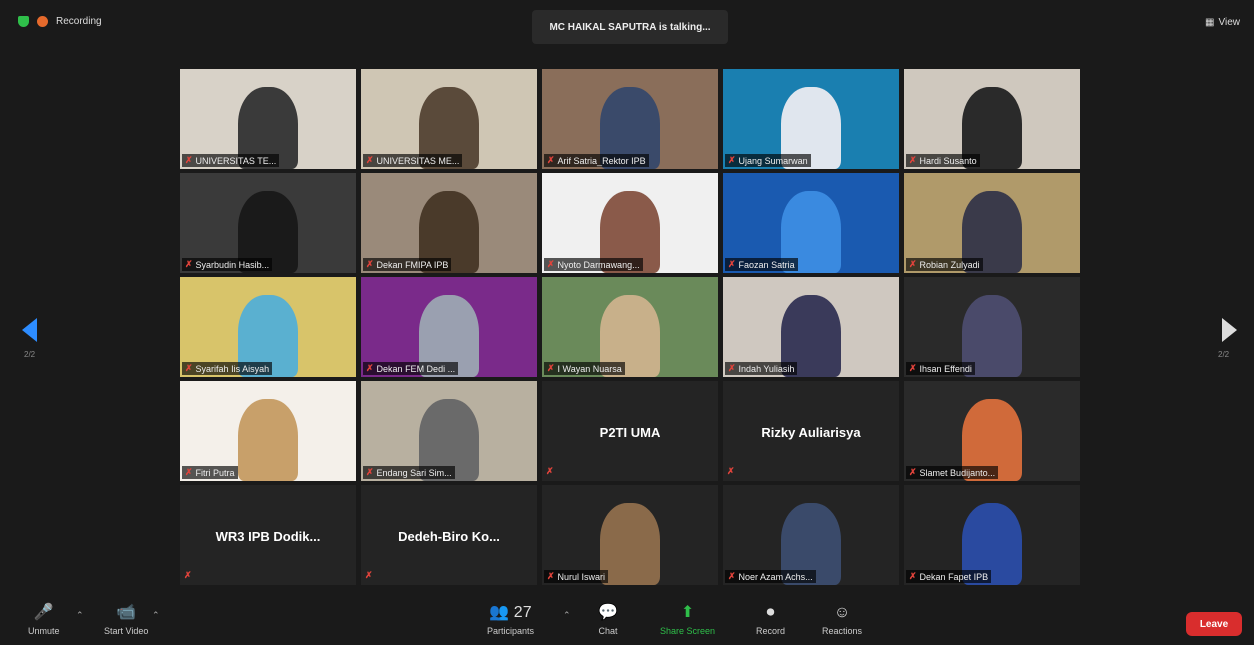  I want to click on participant-tile: Rizky Auliarisya ✗, so click(811, 431).